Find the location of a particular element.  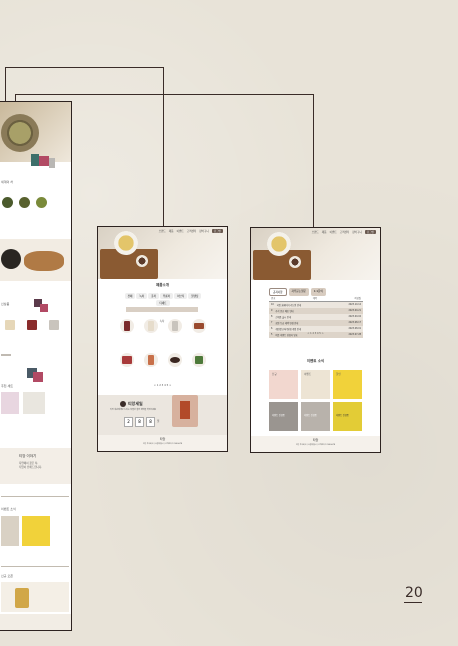

right-nav-item: 장바구니 is located at coordinates (357, 232).